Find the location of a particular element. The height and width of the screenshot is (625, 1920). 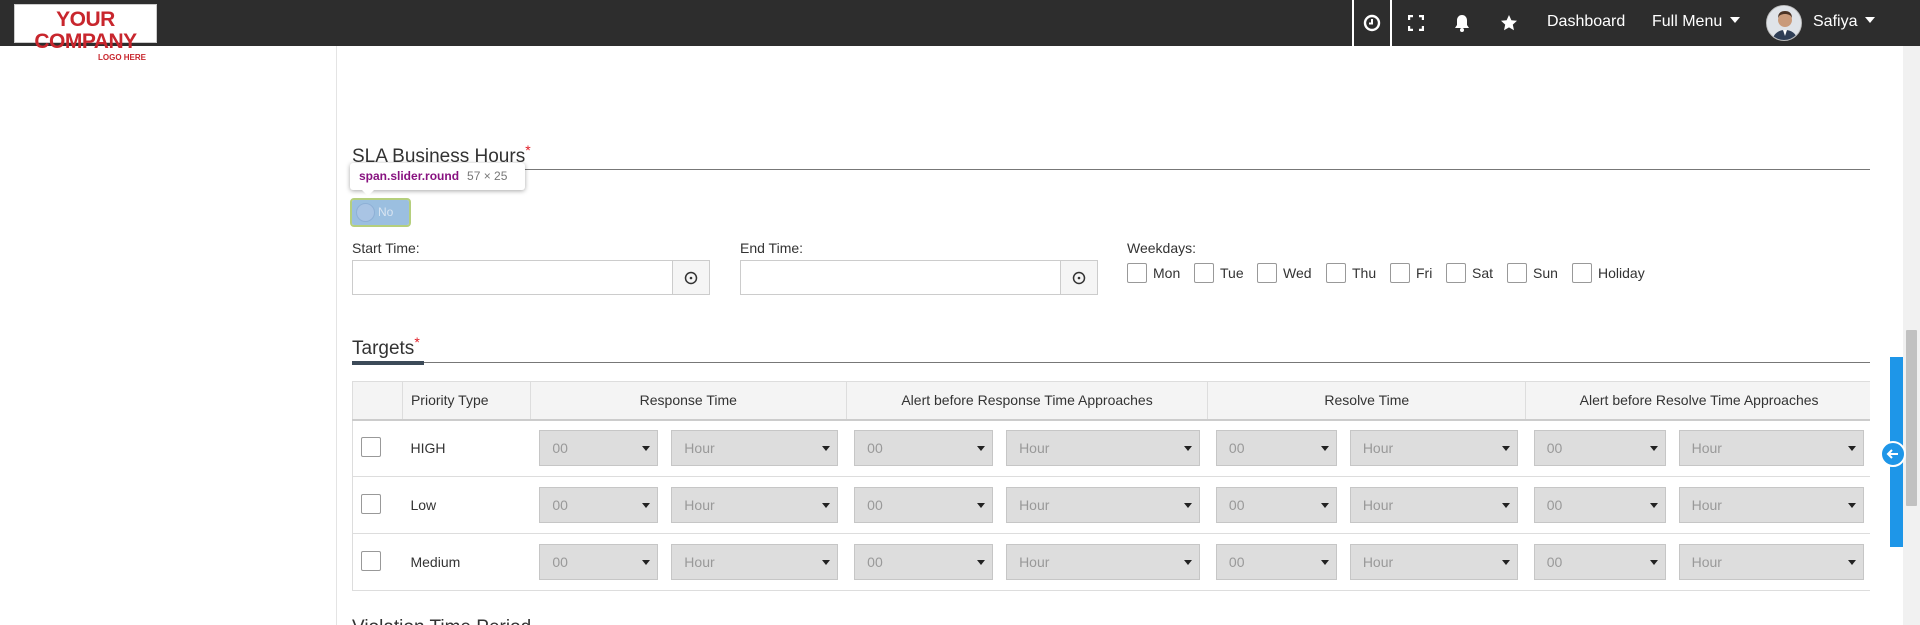

weekday-holiday: Holiday is located at coordinates (1608, 273).